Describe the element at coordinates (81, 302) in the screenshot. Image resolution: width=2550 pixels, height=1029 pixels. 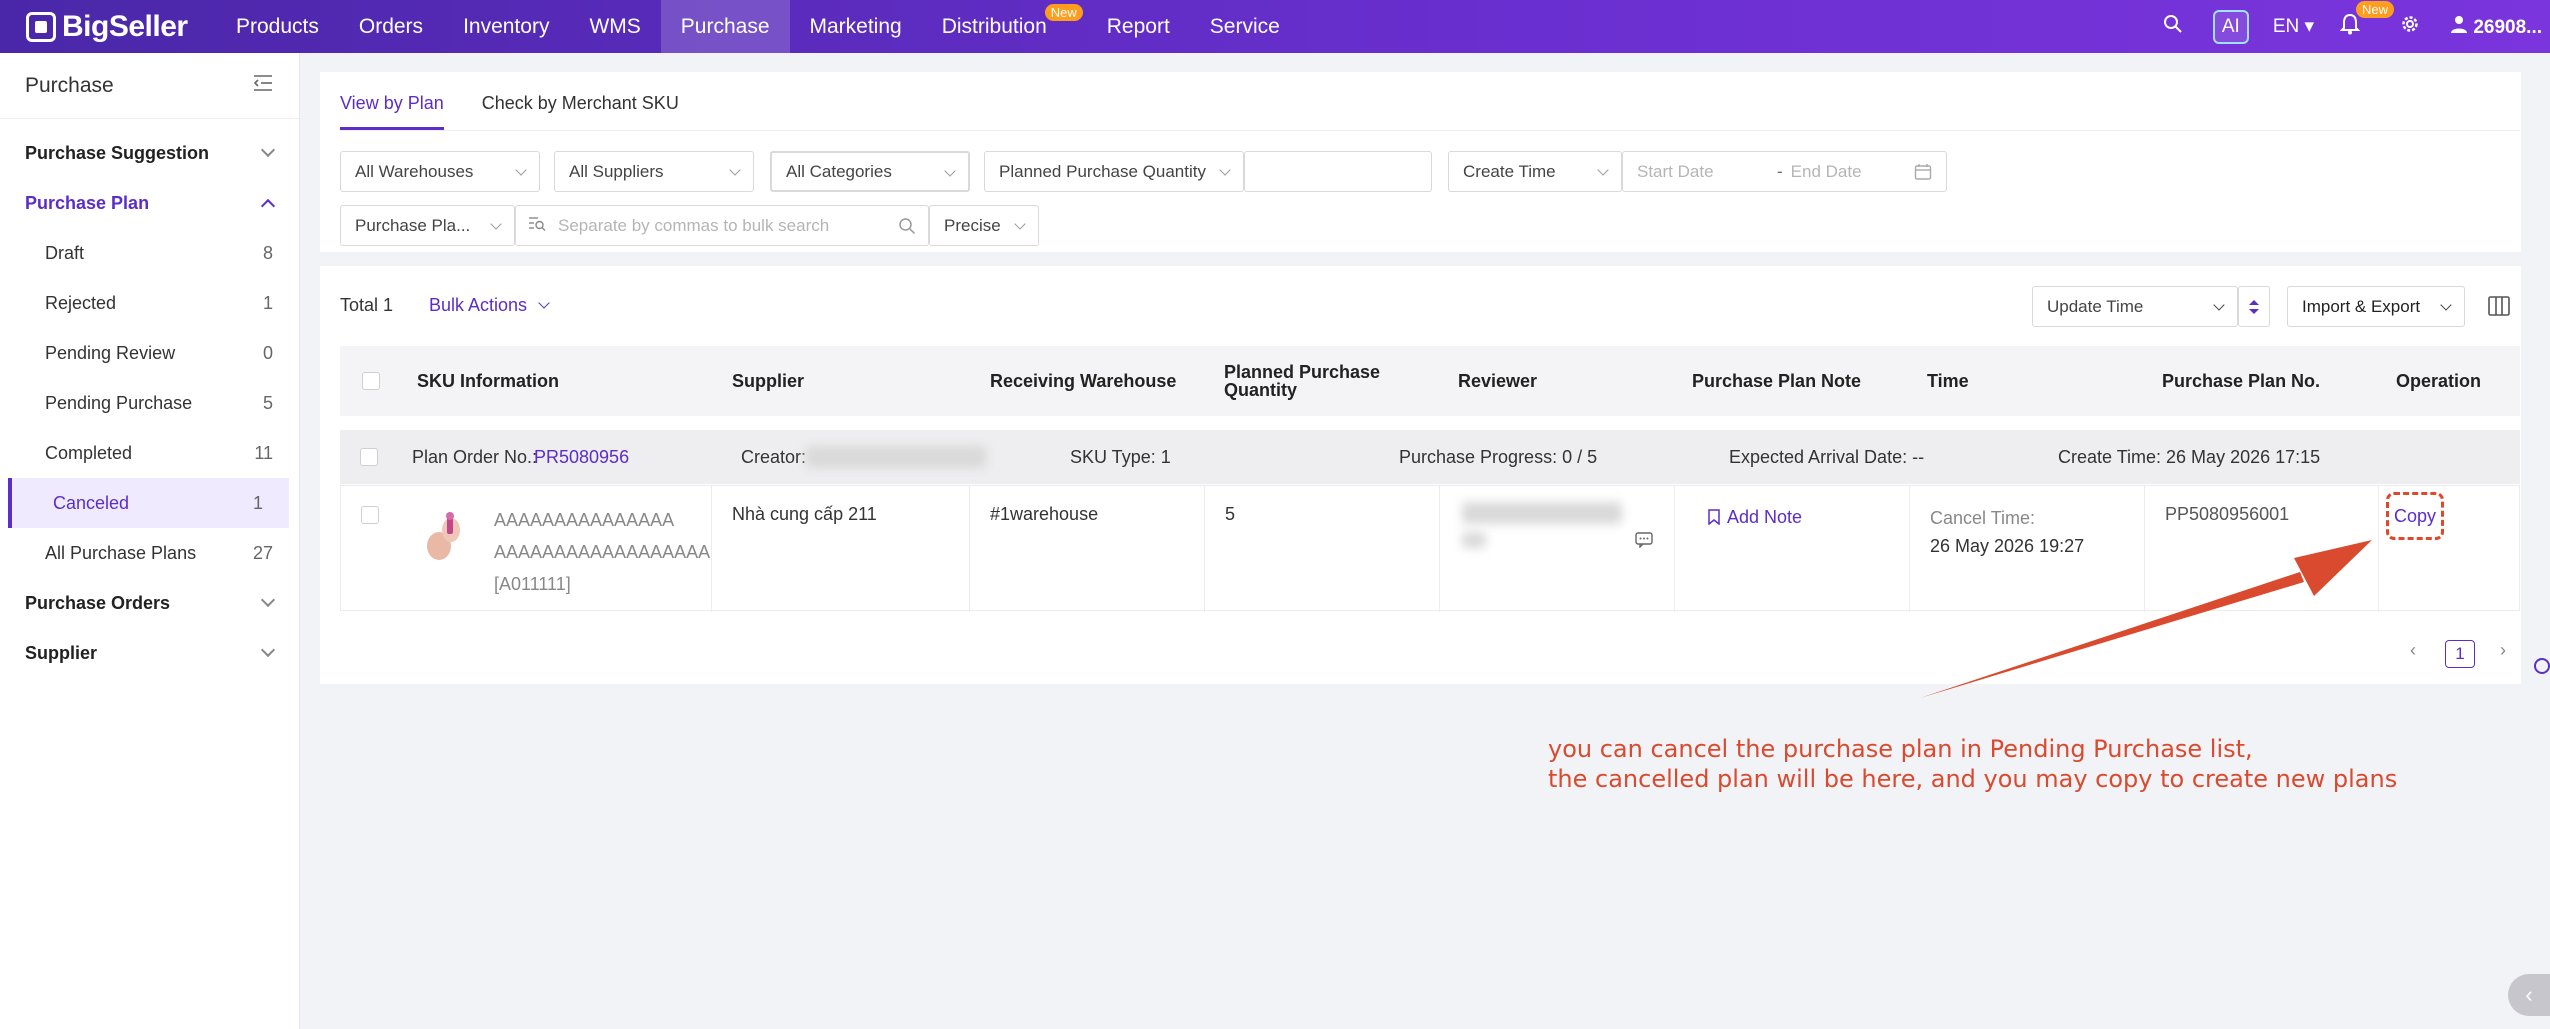
I see `item-label: Rejected` at that location.